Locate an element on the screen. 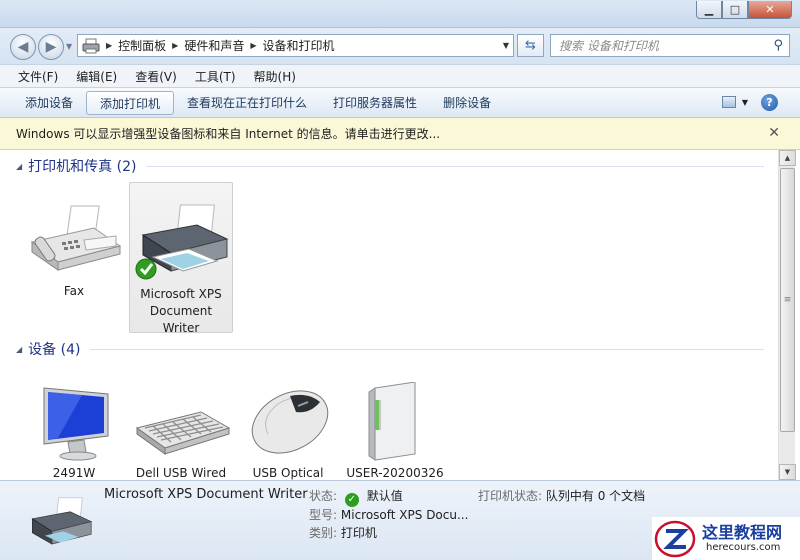  printer-status-label: 打印机状态: is located at coordinates (510, 496).